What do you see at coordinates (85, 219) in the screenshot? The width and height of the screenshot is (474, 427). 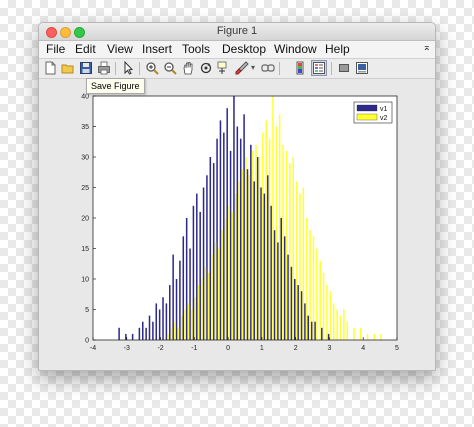 I see `y-tick-label: 20` at bounding box center [85, 219].